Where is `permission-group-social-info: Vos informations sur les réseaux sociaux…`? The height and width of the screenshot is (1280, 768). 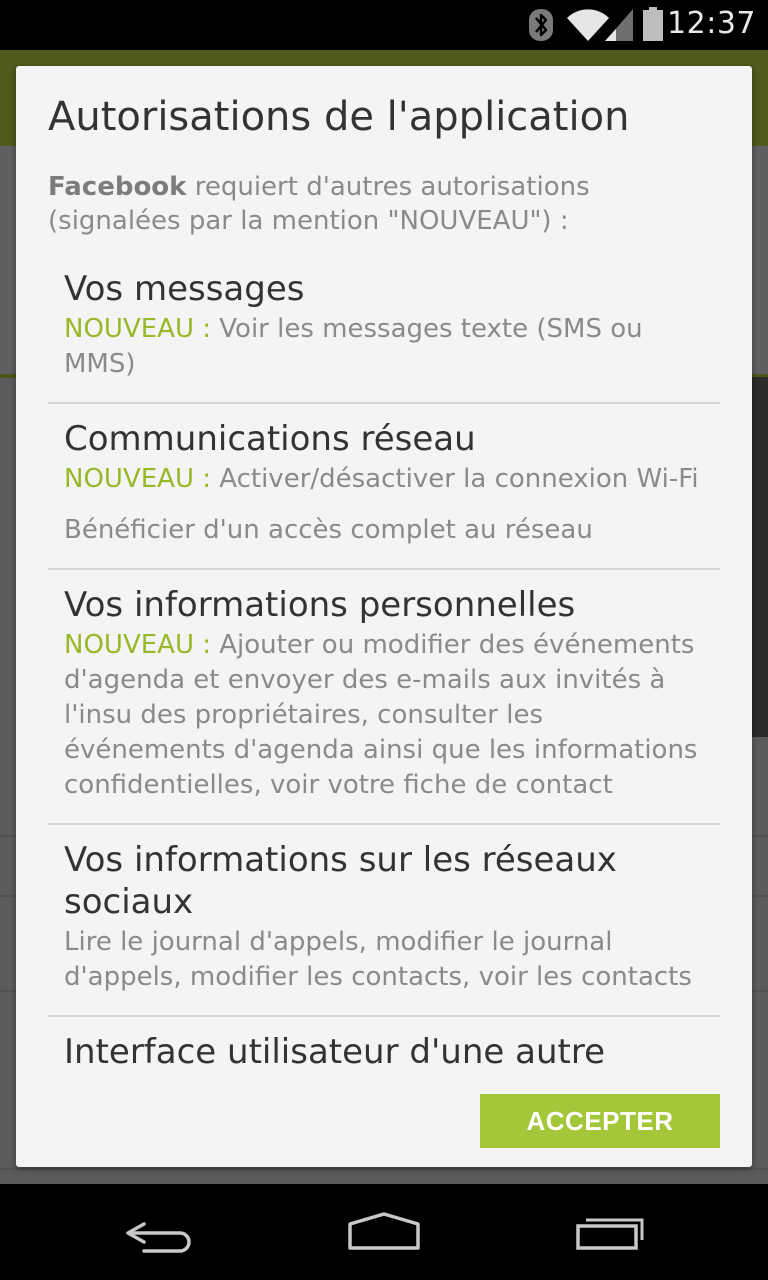
permission-group-social-info: Vos informations sur les réseaux sociaux… is located at coordinates (384, 921).